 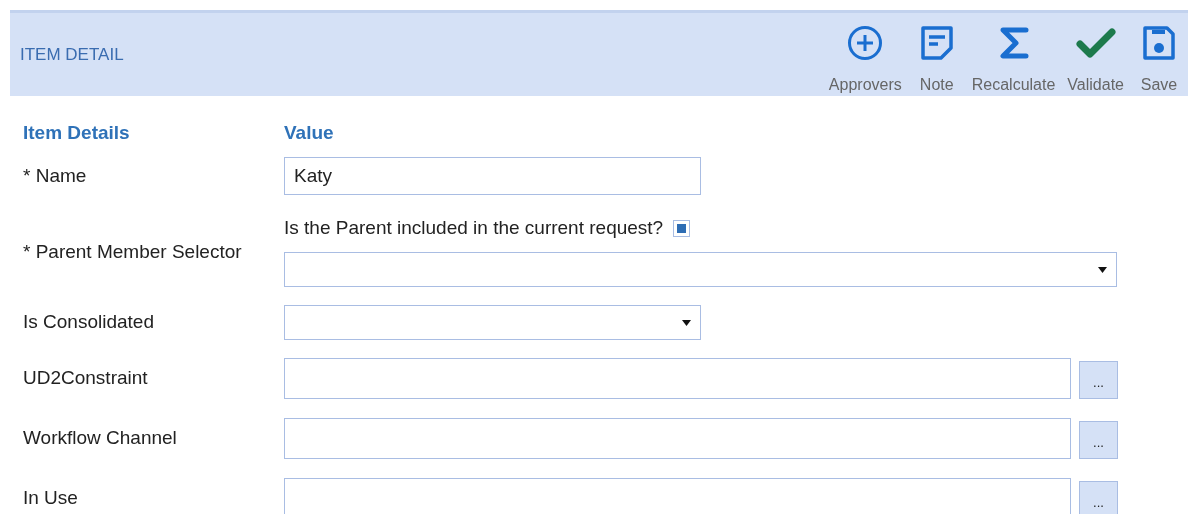 What do you see at coordinates (55, 175) in the screenshot?
I see `field-label: * Name` at bounding box center [55, 175].